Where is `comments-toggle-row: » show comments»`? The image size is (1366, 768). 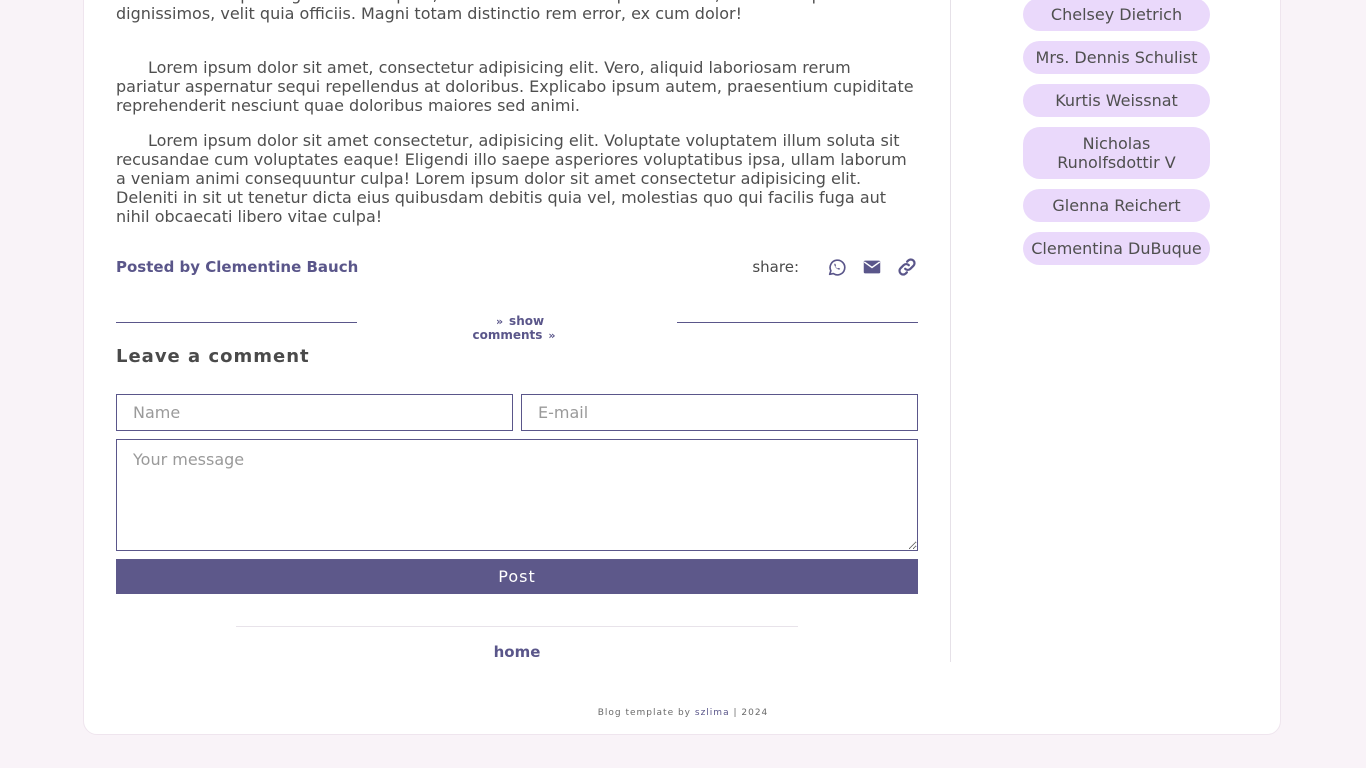
comments-toggle-row: » show comments» is located at coordinates (517, 327).